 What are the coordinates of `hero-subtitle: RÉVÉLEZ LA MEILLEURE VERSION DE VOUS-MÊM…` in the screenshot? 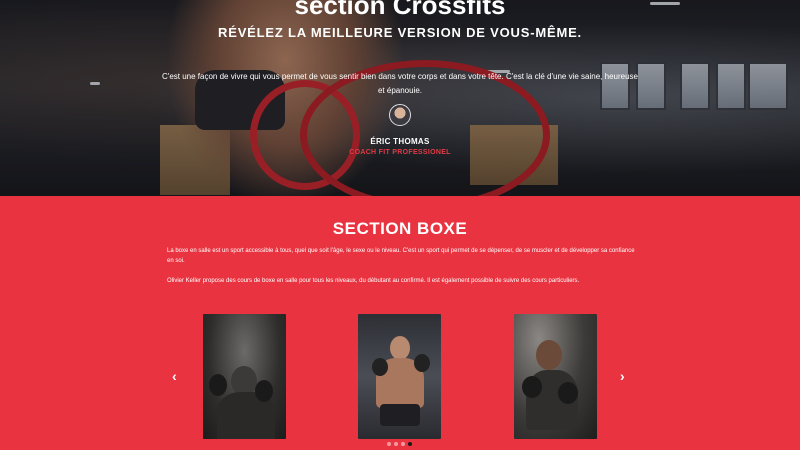 It's located at (400, 32).